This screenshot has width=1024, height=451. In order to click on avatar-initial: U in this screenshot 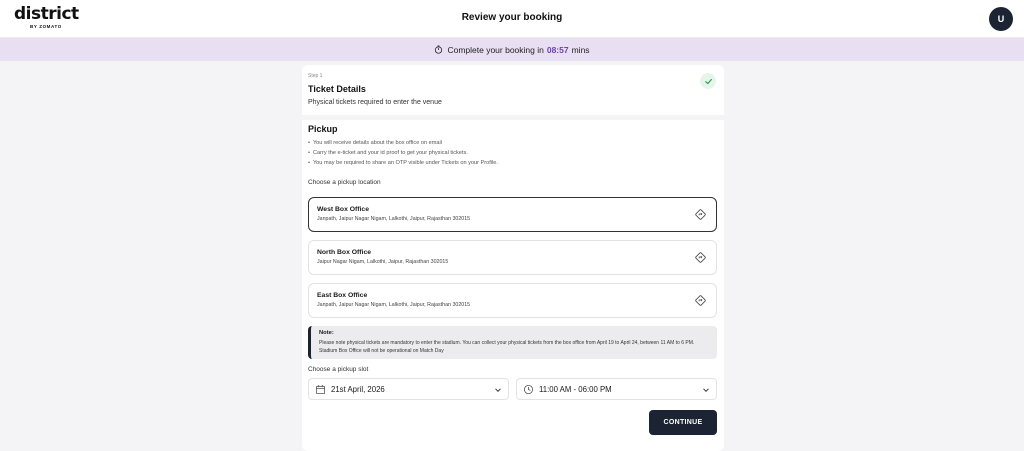, I will do `click(1001, 19)`.